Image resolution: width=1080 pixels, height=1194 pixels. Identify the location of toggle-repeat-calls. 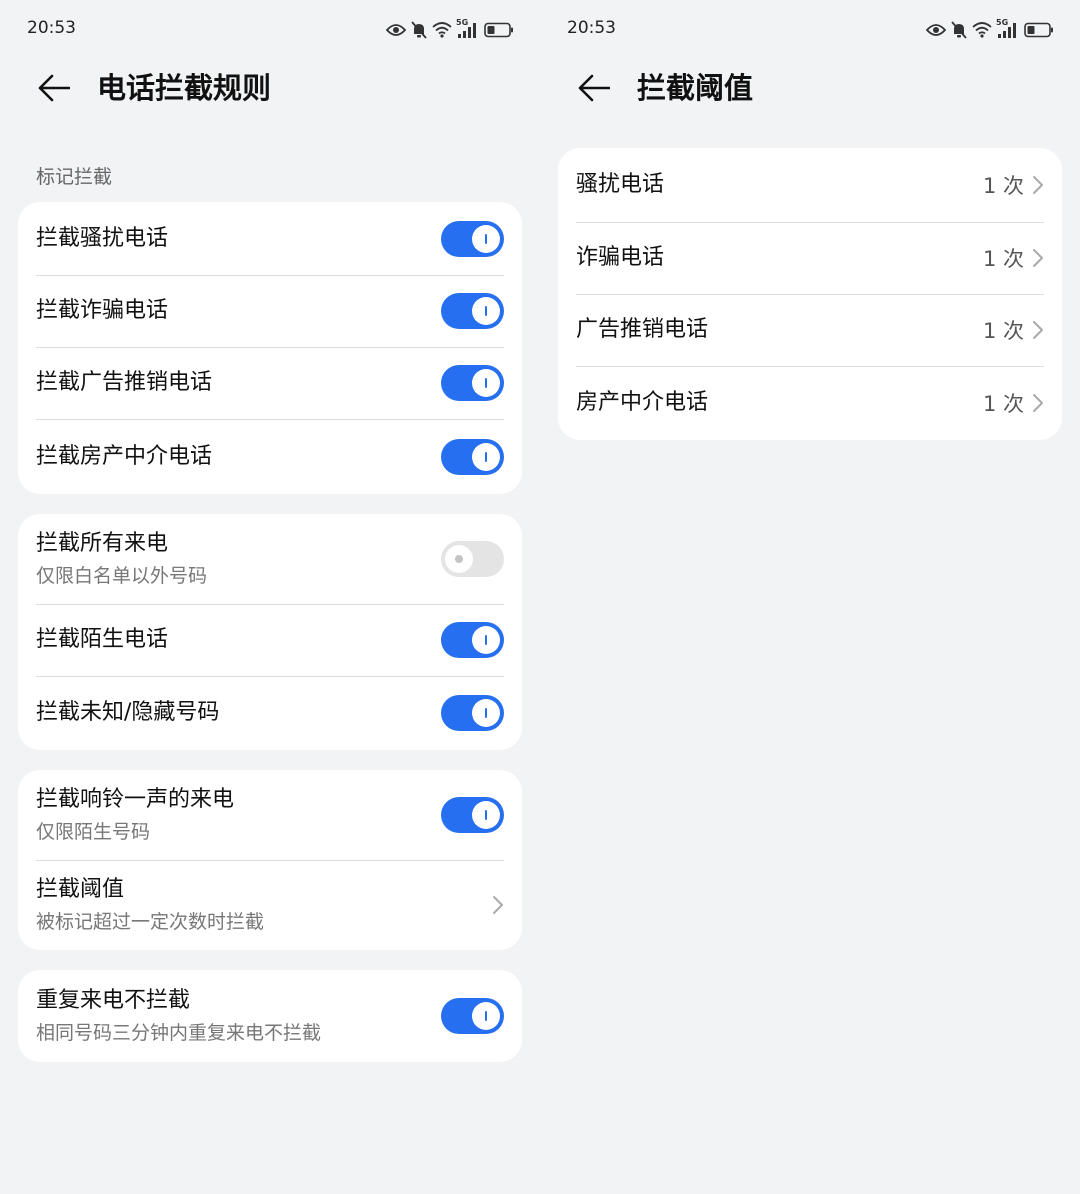
(472, 1016).